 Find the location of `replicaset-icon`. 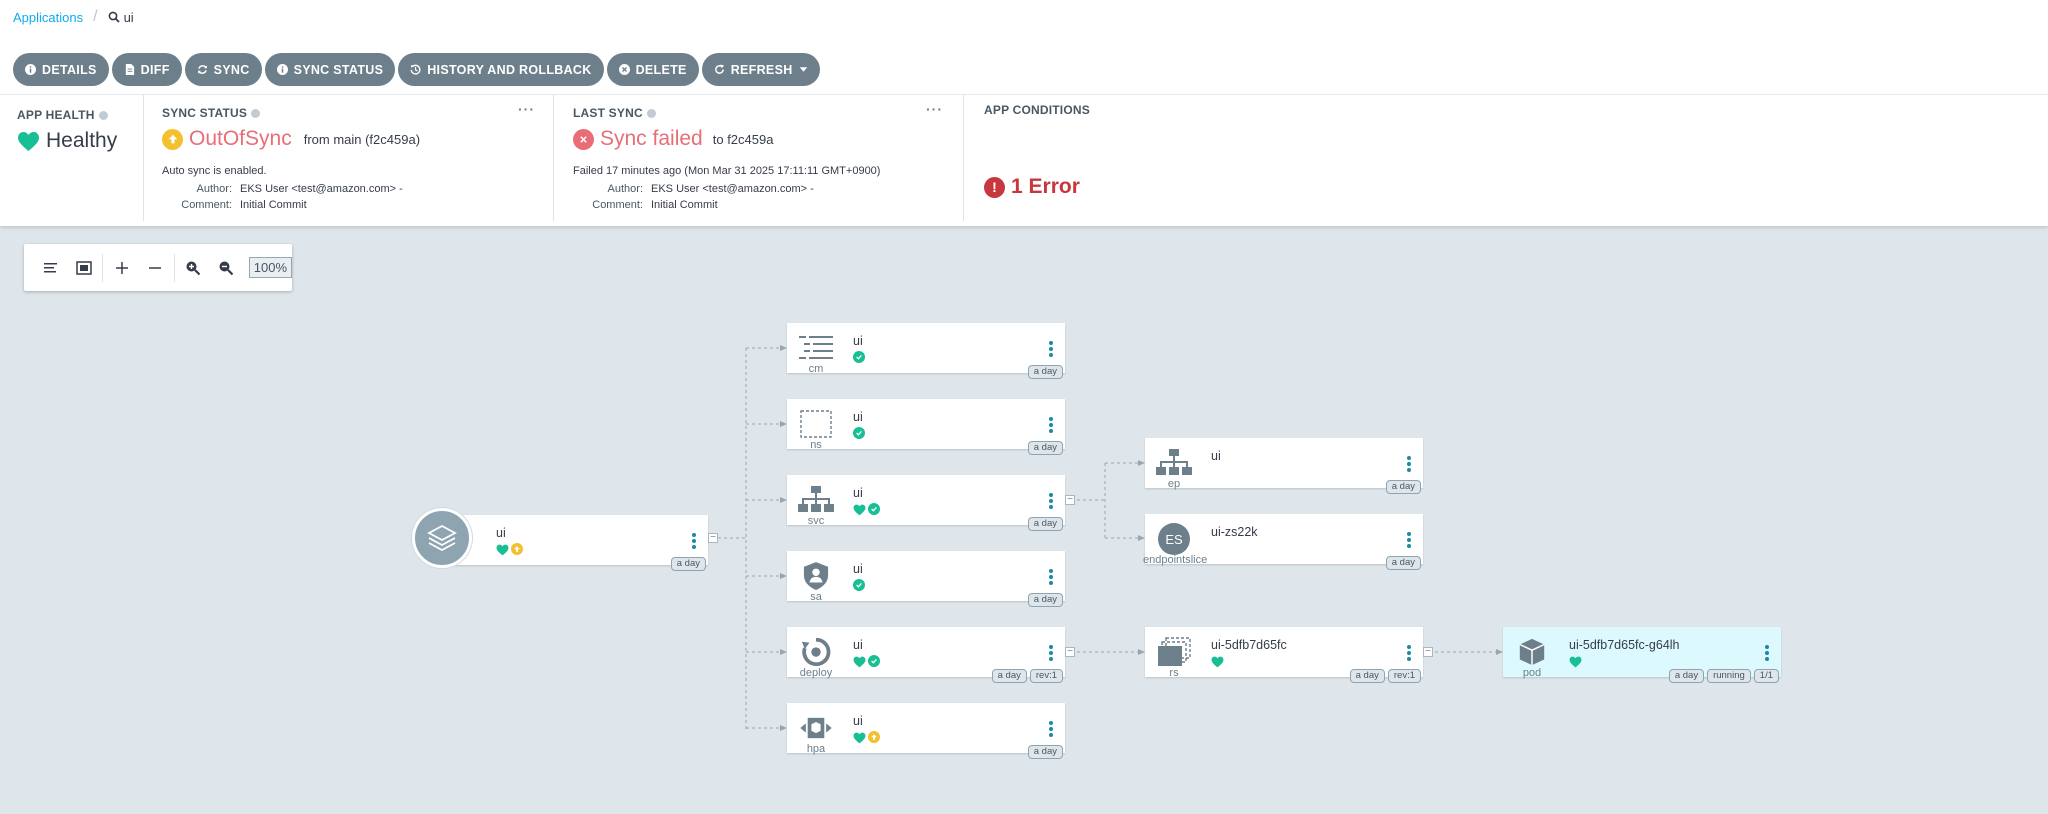

replicaset-icon is located at coordinates (1174, 652).